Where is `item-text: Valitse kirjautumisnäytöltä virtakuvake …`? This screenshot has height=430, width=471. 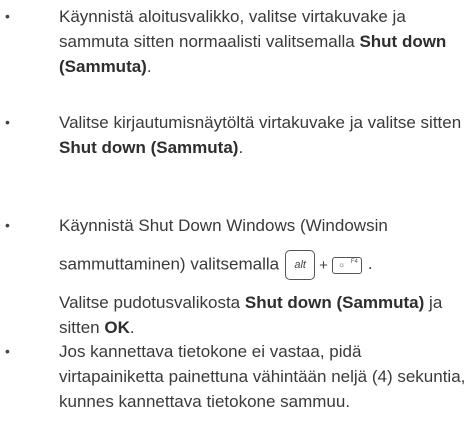
item-text: Valitse kirjautumisnäytöltä virtakuvake … is located at coordinates (263, 135).